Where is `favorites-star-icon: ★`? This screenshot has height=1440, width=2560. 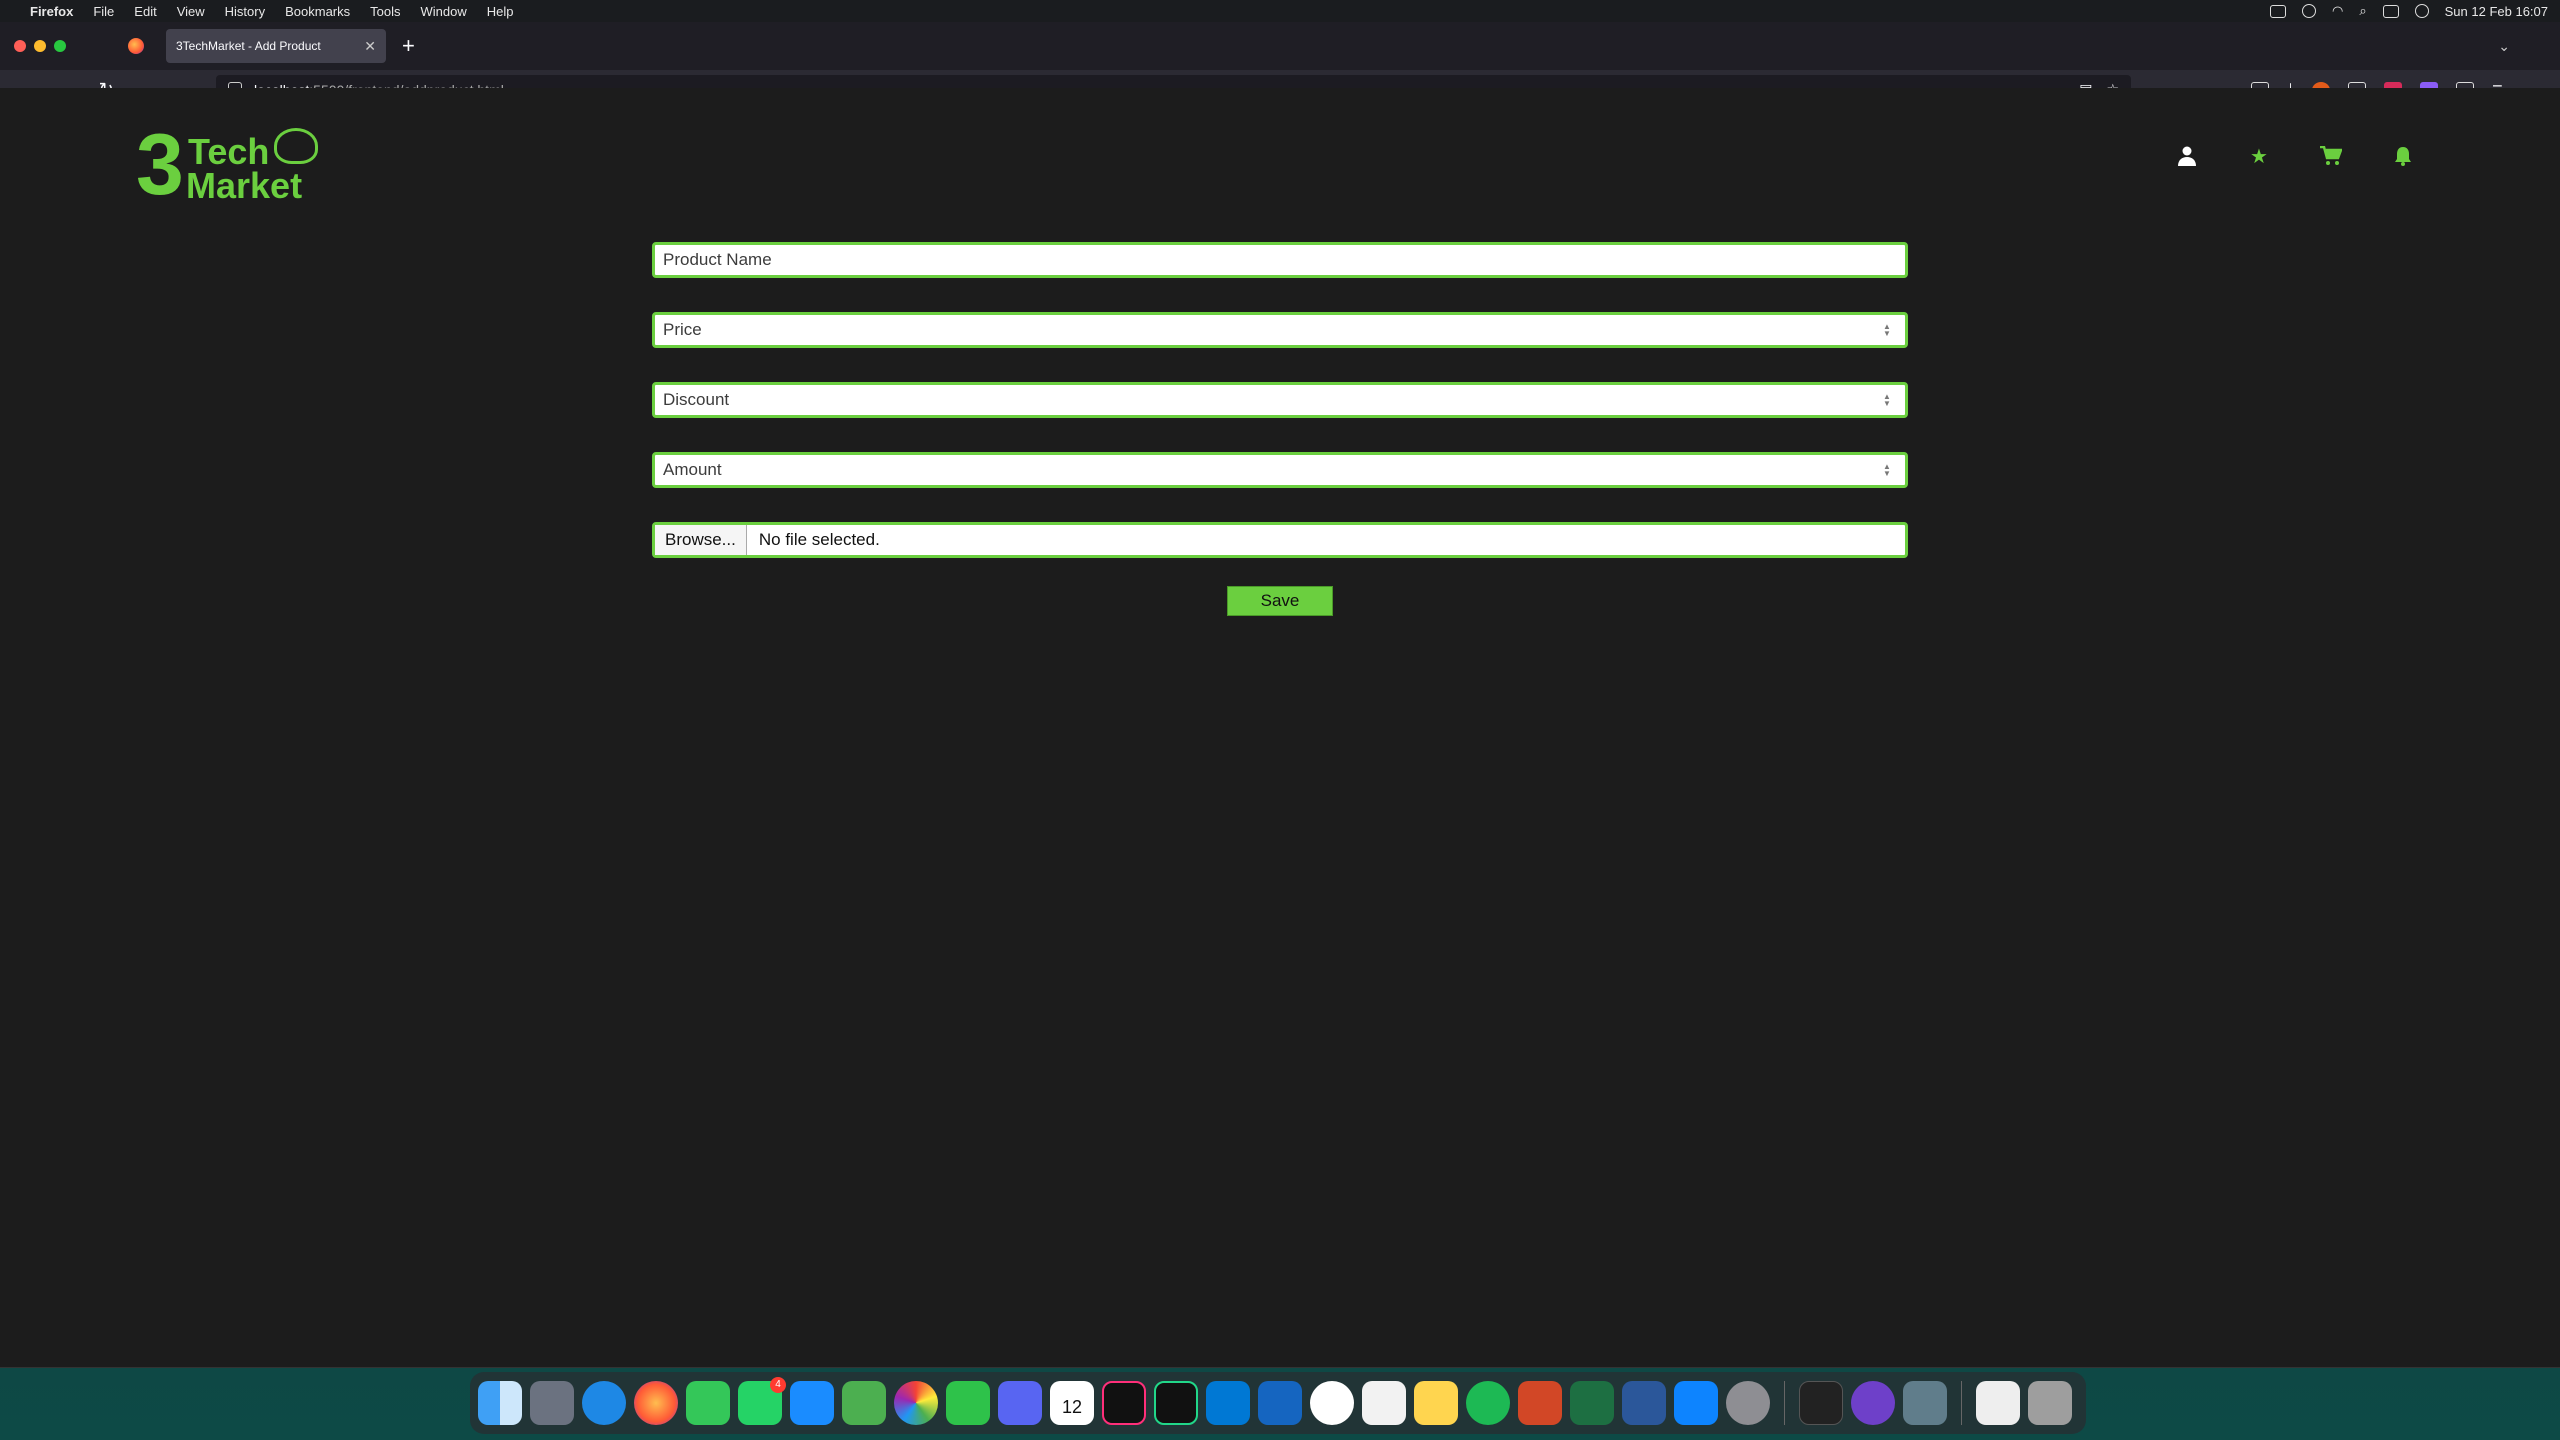
favorites-star-icon: ★ is located at coordinates (2259, 157).